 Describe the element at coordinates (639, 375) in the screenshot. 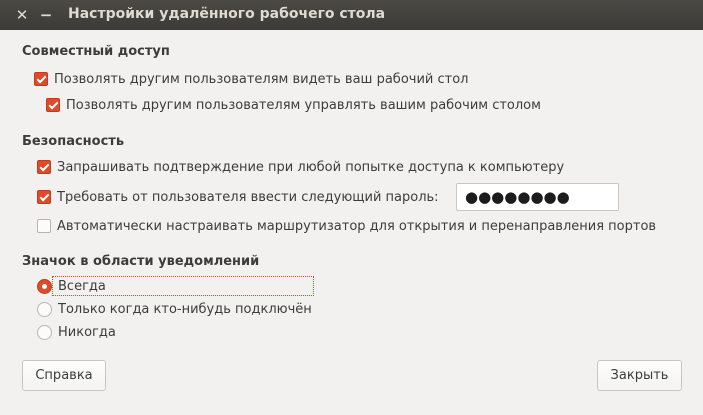

I see `close-button: Закрыть` at that location.